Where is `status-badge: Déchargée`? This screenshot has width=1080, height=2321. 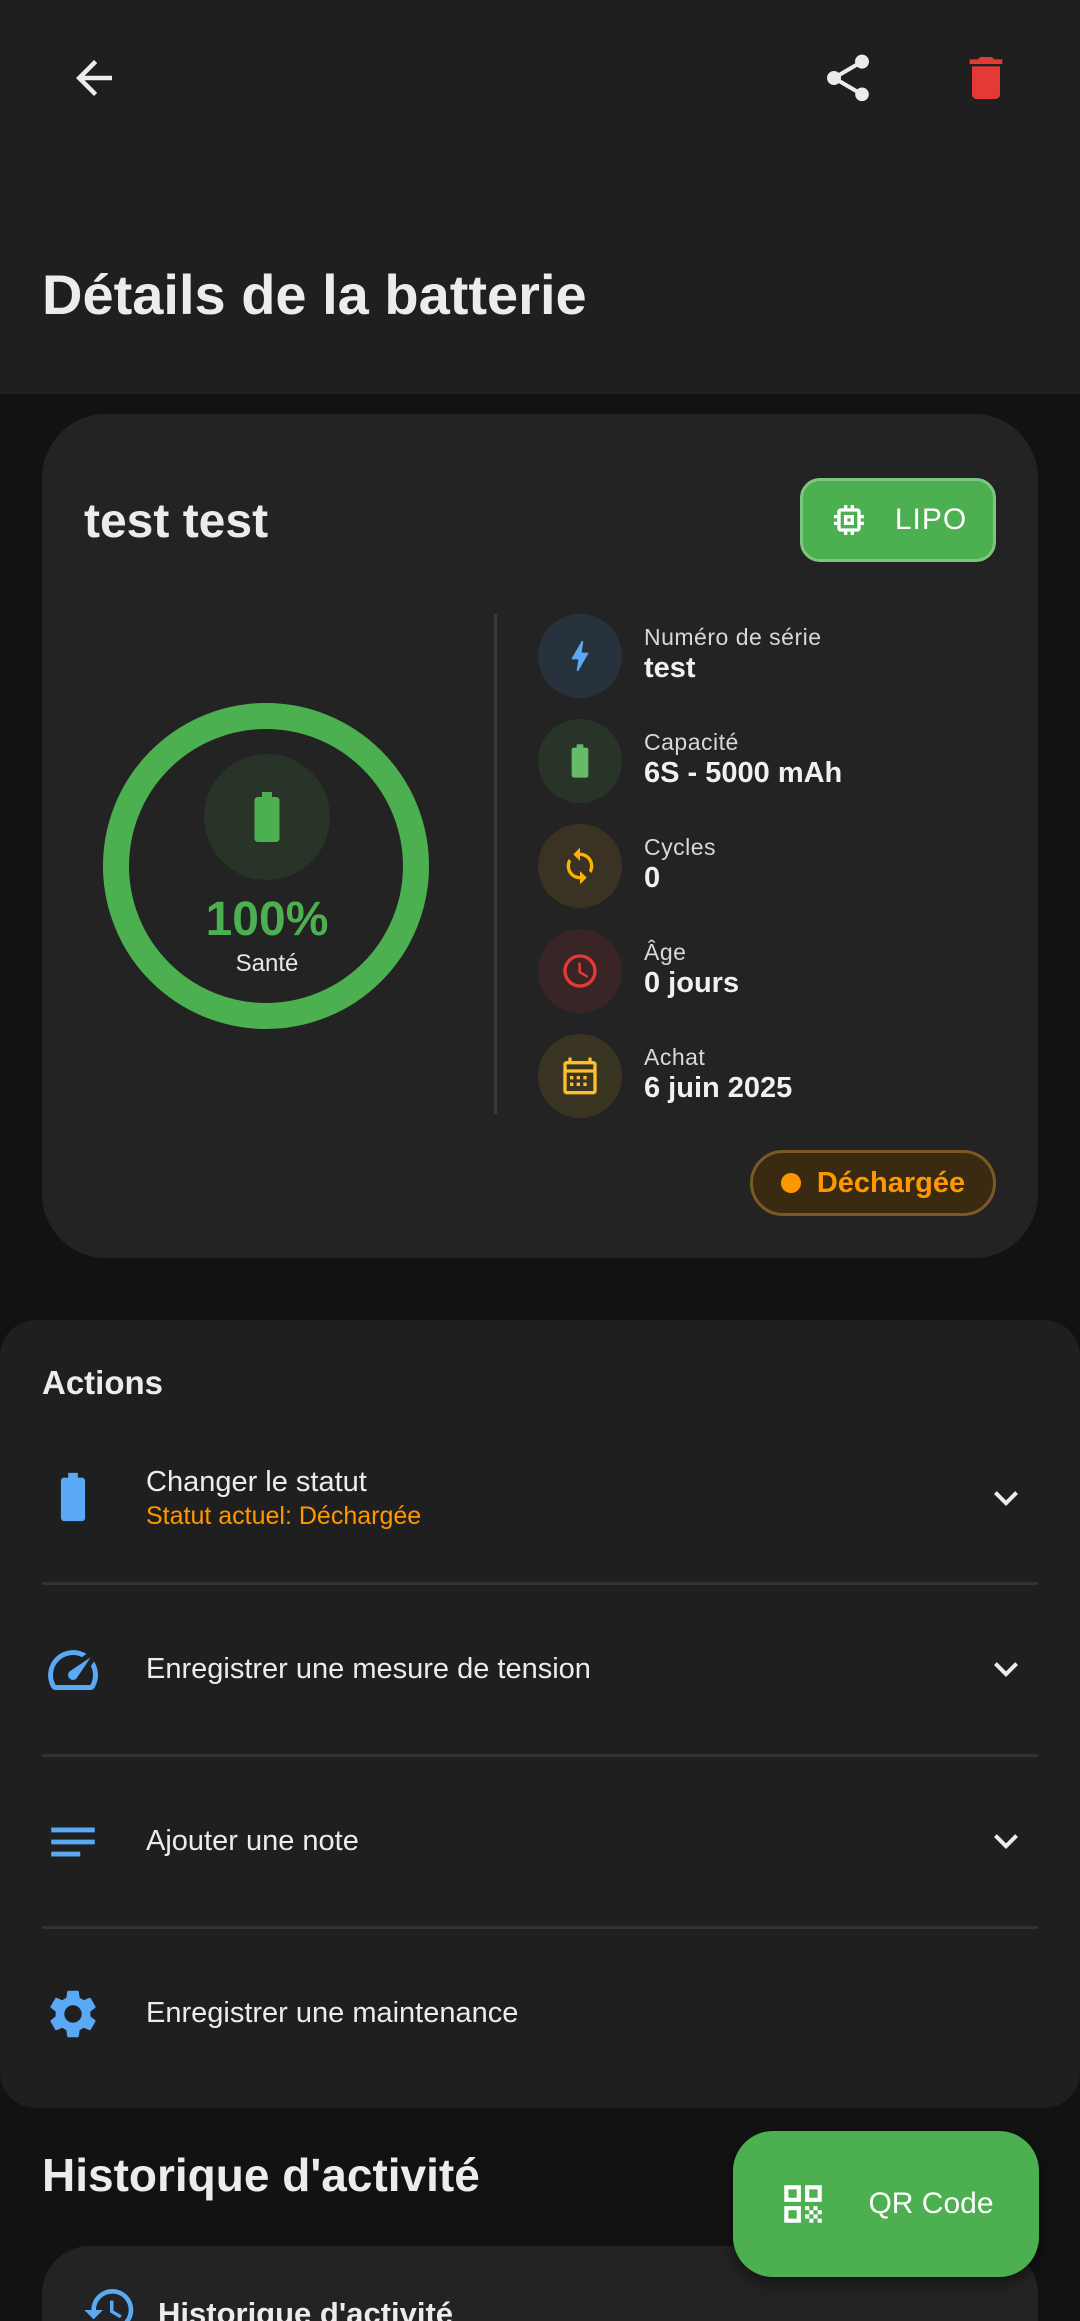 status-badge: Déchargée is located at coordinates (873, 1183).